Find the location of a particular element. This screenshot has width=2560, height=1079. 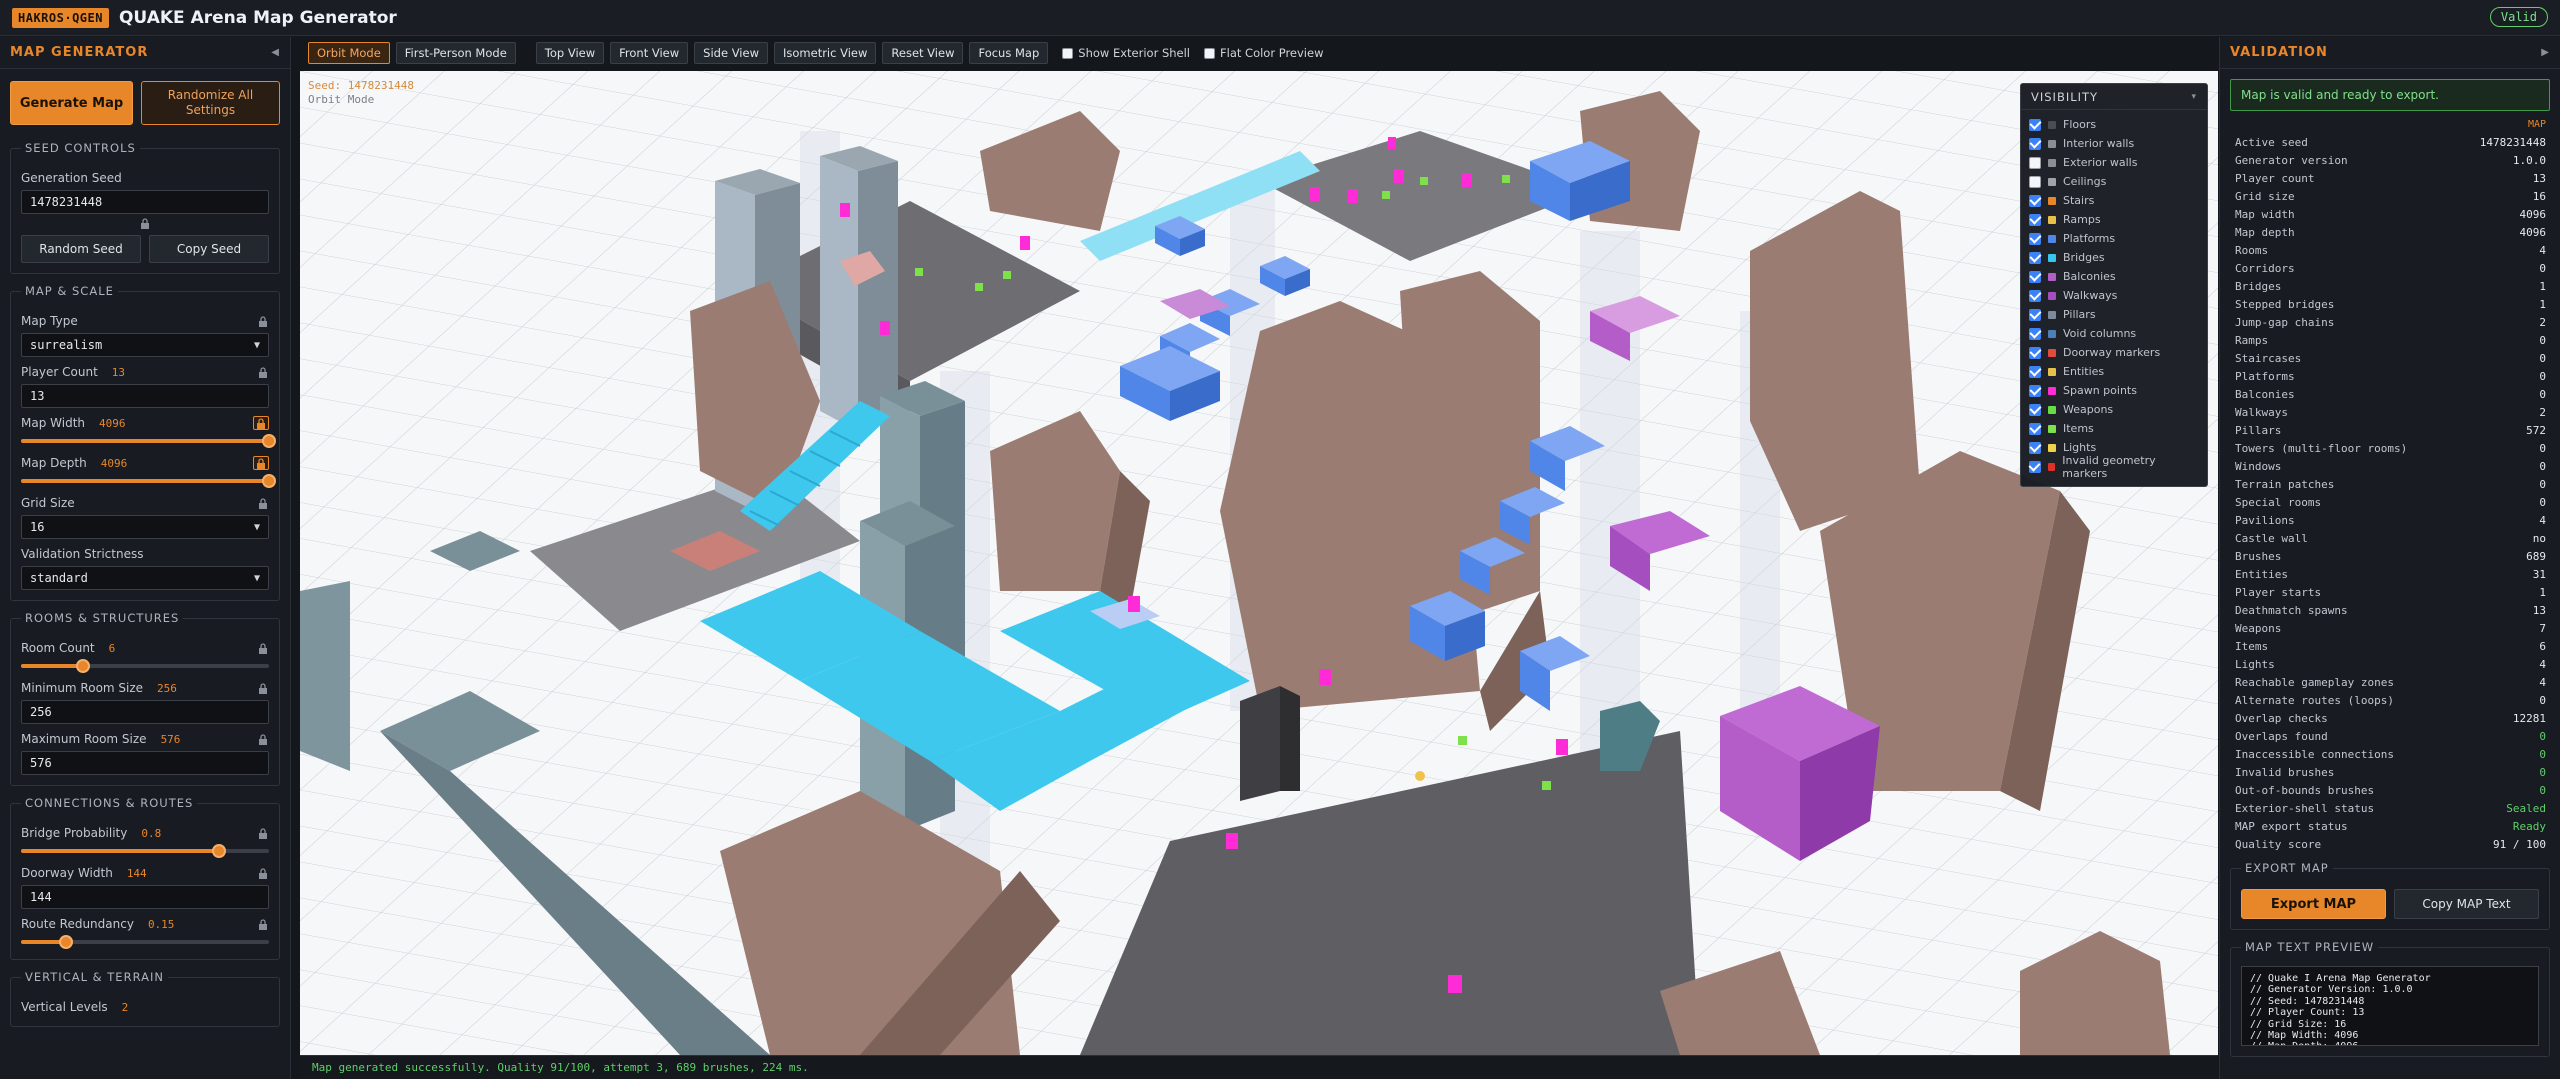

route-redundancy-slider is located at coordinates (145, 942).